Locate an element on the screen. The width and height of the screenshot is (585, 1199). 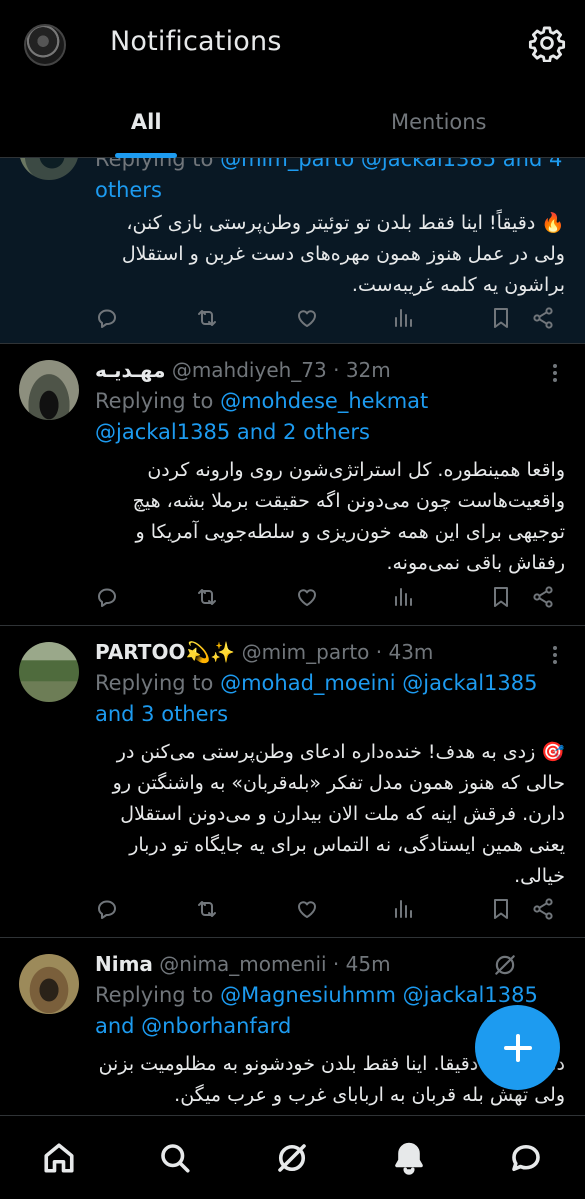
tab-mentions-label: Mentions is located at coordinates (438, 122).